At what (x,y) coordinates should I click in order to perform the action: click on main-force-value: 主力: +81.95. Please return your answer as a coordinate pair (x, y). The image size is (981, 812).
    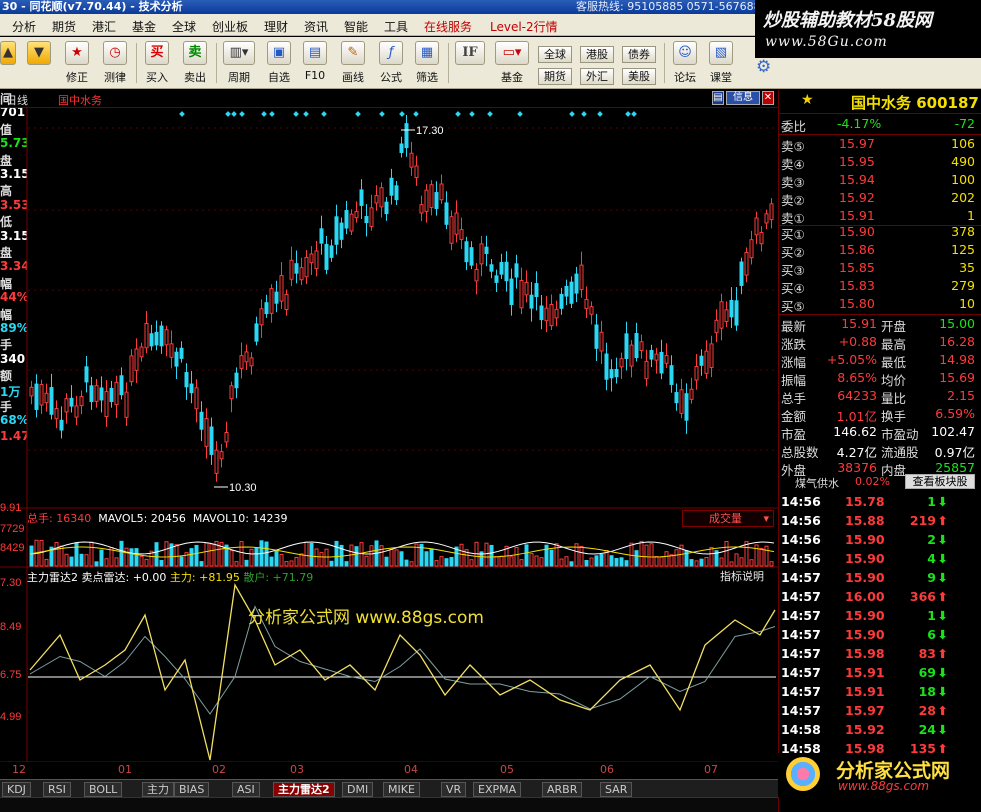
    Looking at the image, I should click on (204, 577).